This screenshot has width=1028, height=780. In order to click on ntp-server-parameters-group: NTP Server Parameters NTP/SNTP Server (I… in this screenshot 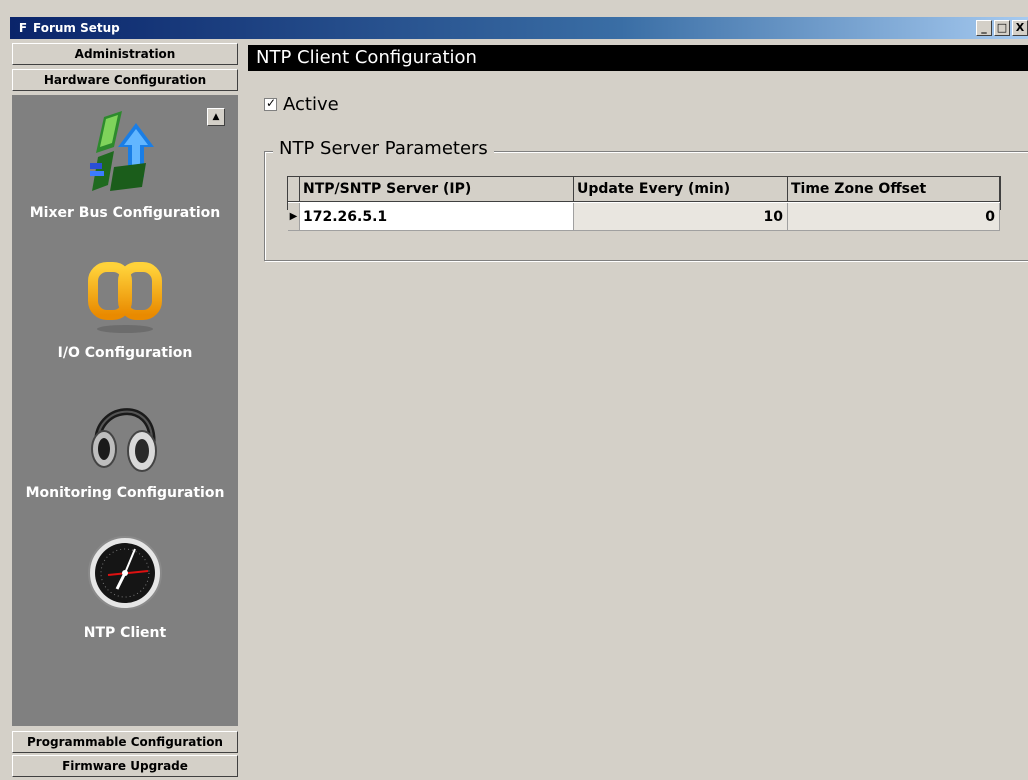, I will do `click(646, 199)`.